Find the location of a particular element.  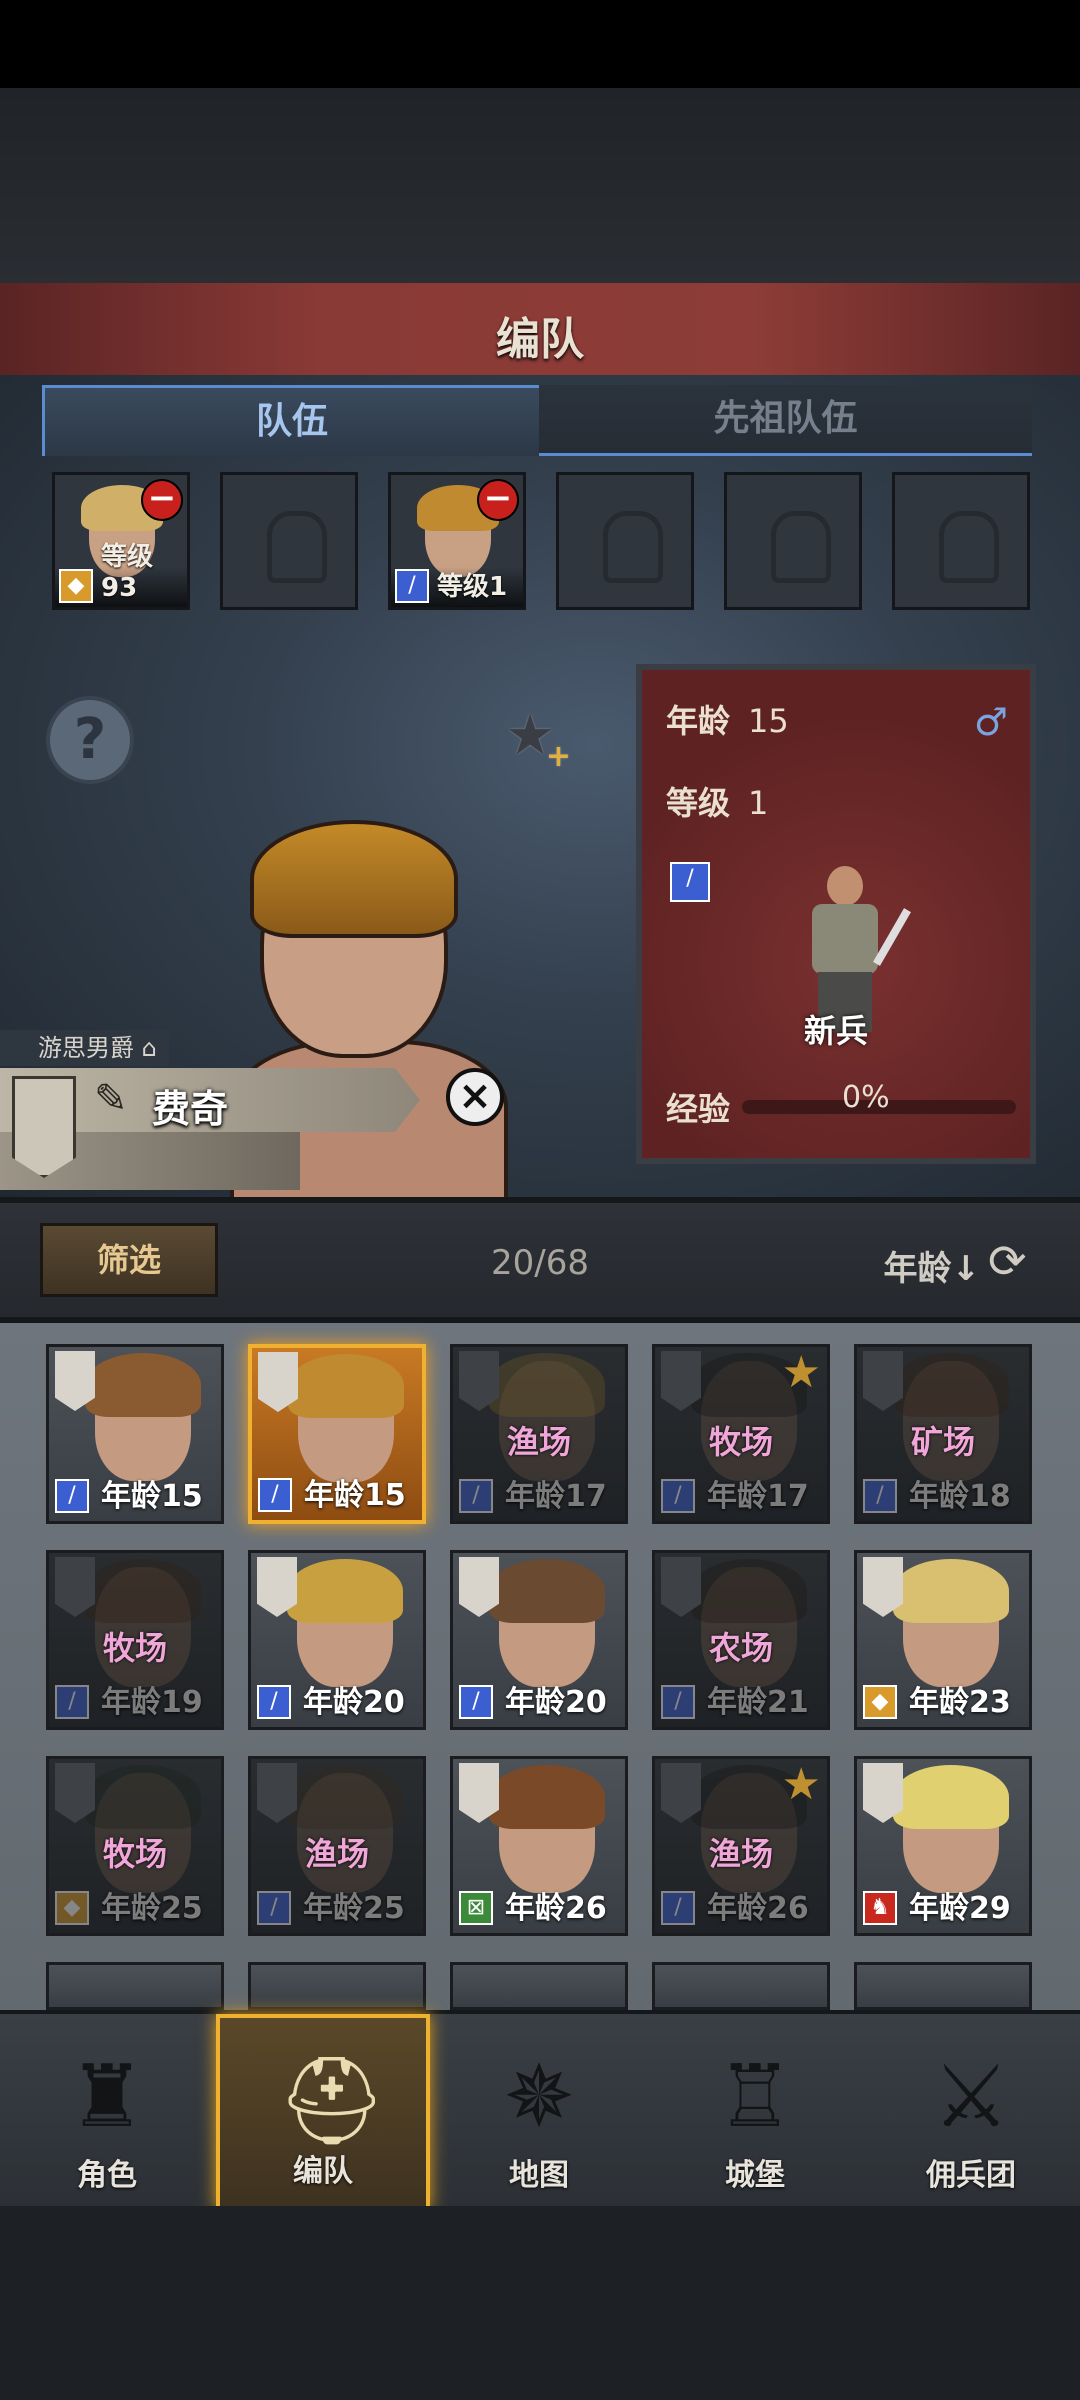

nav-knight: ♜ 角色 is located at coordinates (107, 2112).